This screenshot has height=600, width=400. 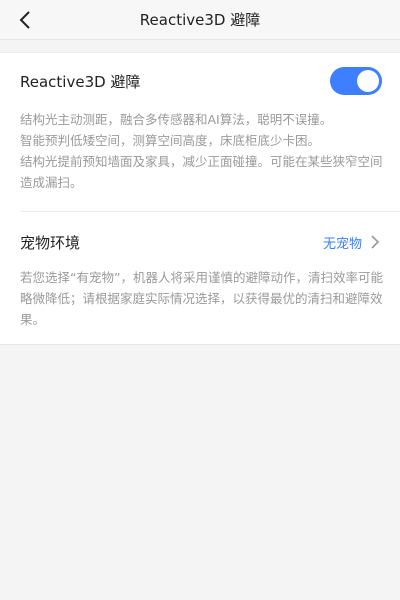 I want to click on back-button, so click(x=25, y=20).